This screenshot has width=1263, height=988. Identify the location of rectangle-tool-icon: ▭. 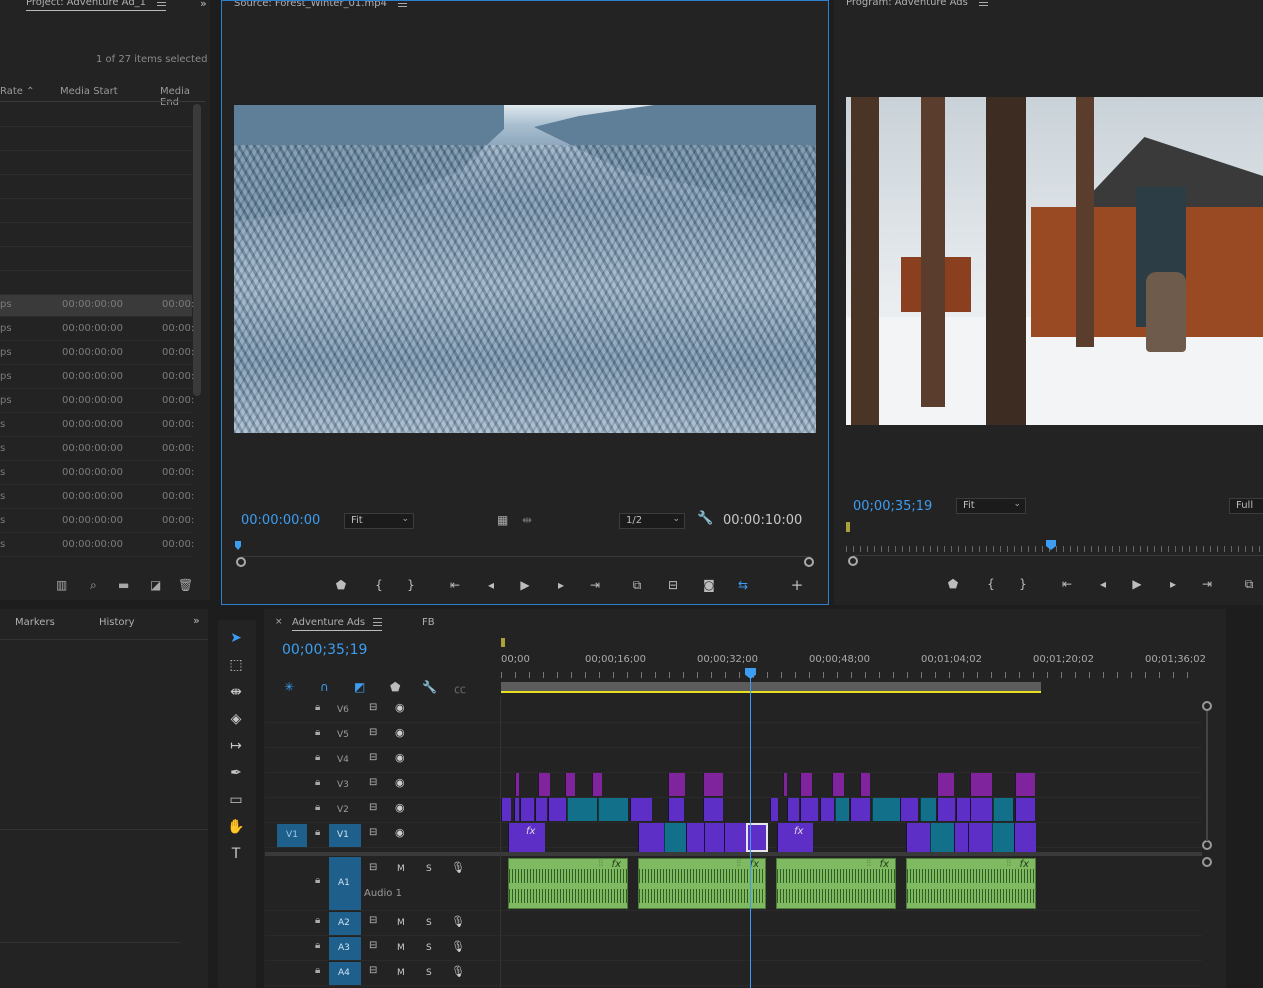
(236, 800).